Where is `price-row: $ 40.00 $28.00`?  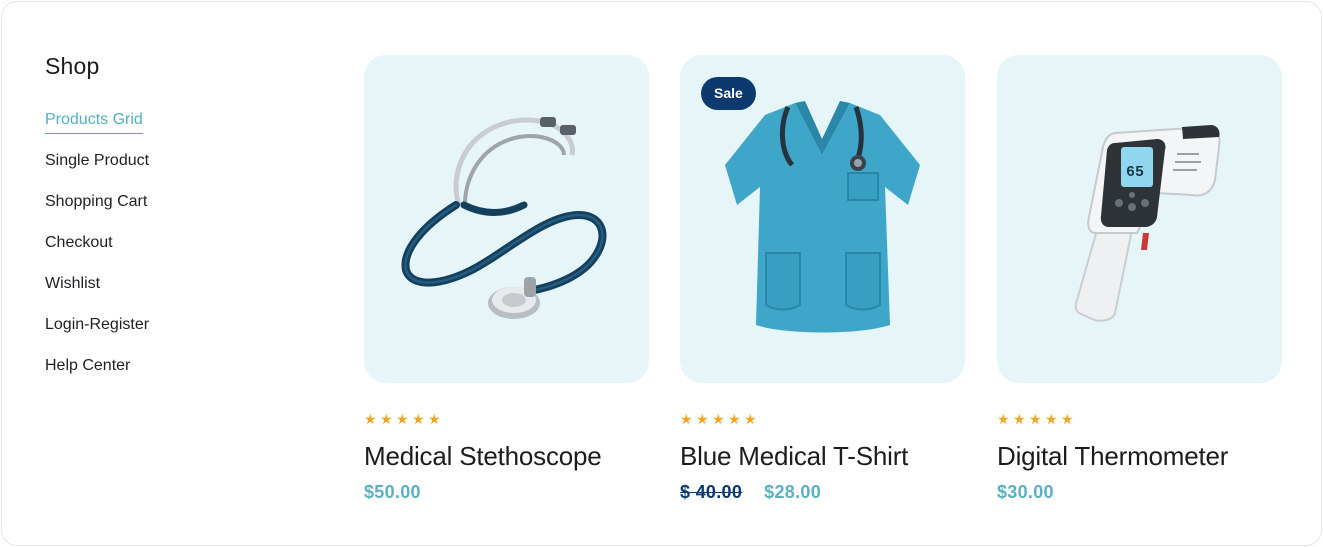 price-row: $ 40.00 $28.00 is located at coordinates (822, 492).